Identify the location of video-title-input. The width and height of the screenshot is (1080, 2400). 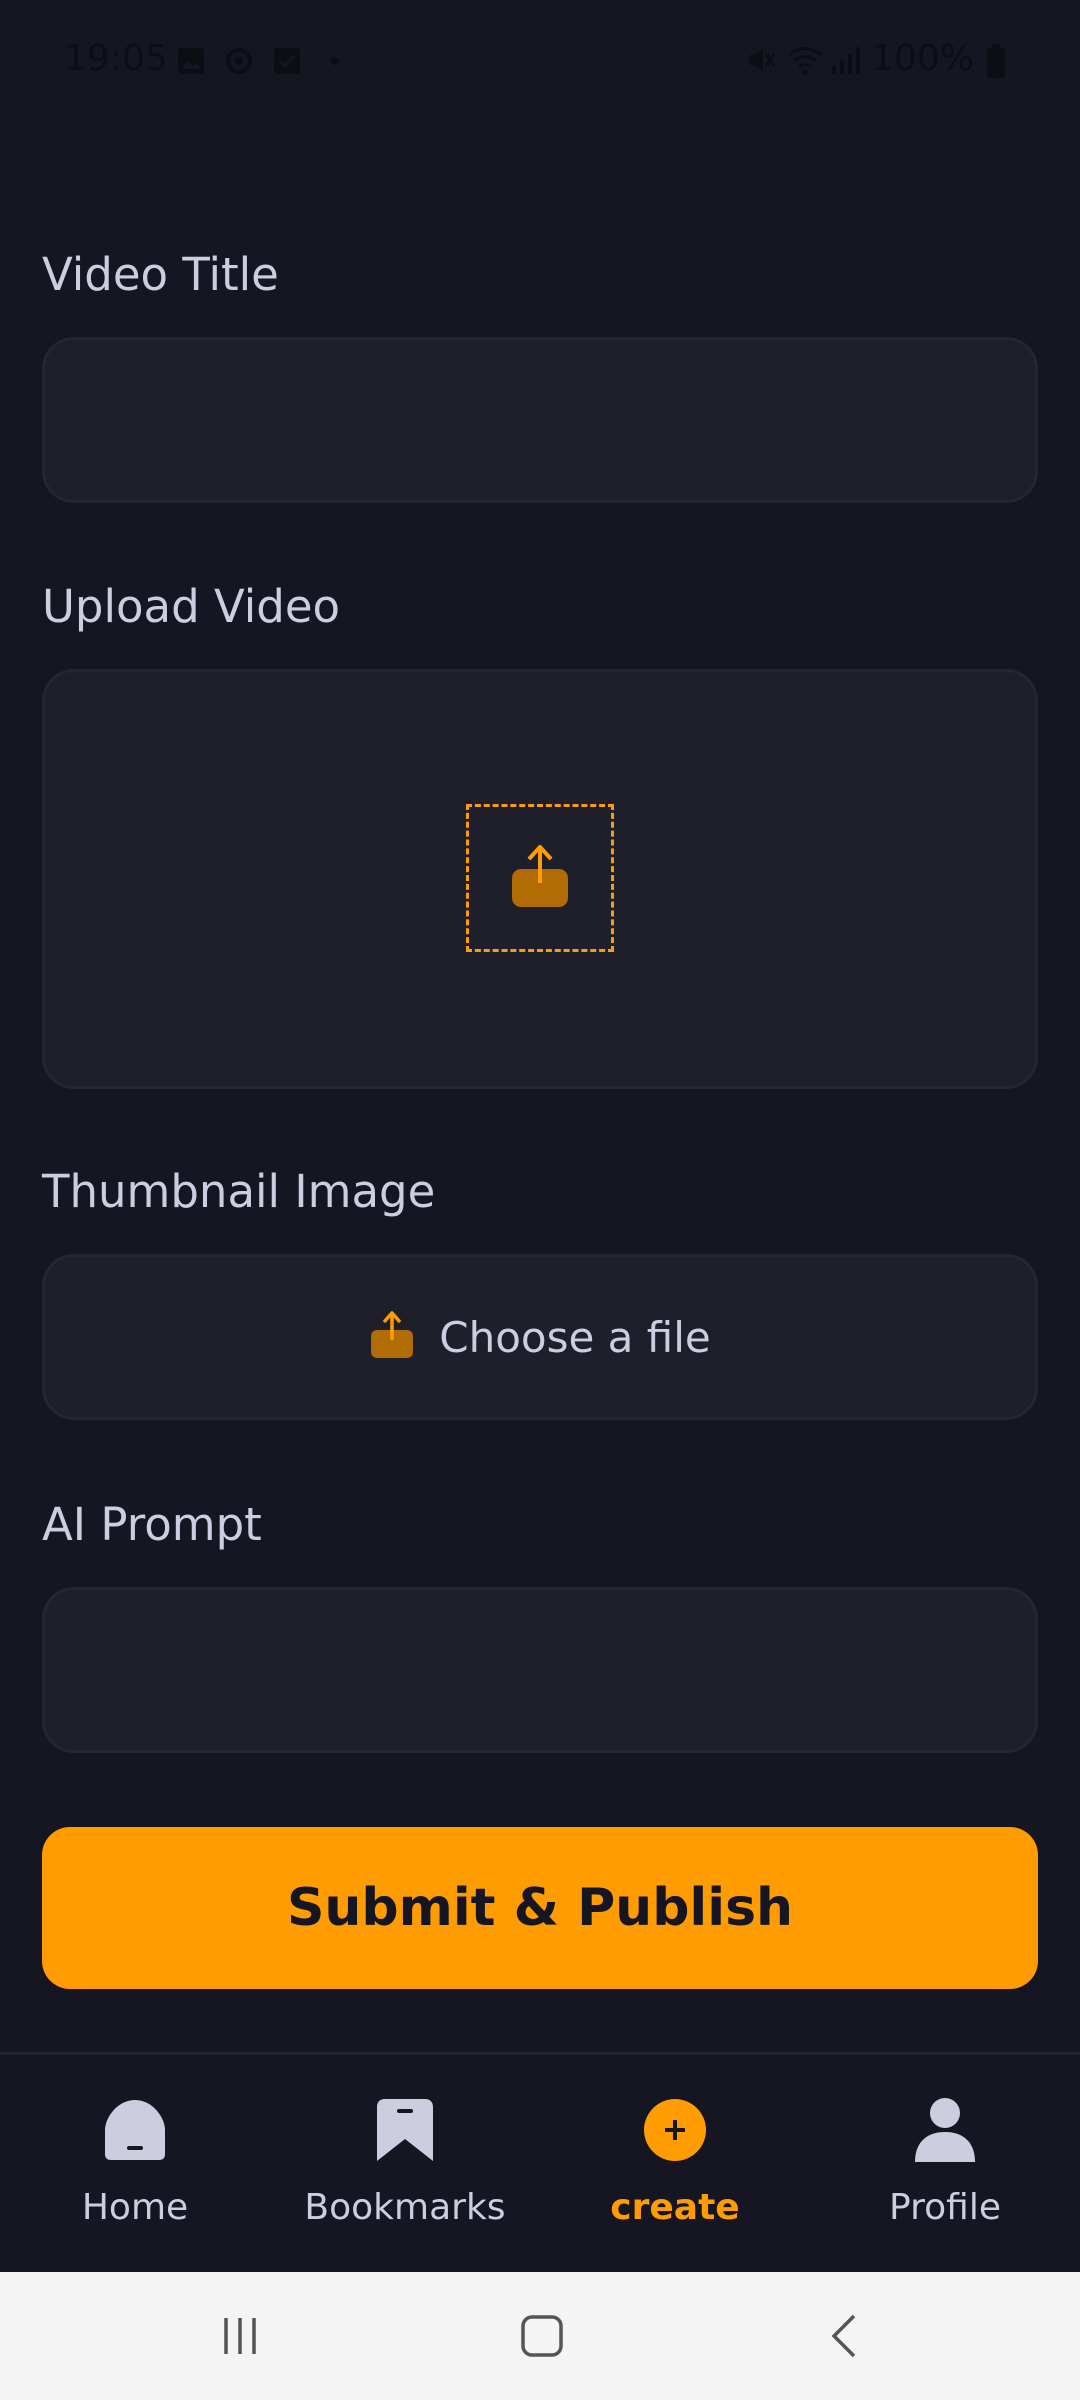
(540, 420).